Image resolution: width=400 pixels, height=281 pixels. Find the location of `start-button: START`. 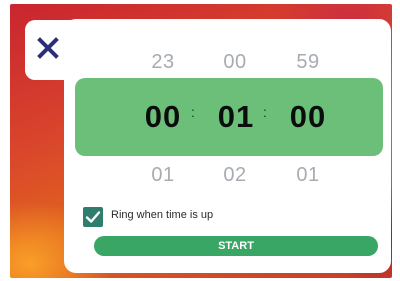

start-button: START is located at coordinates (236, 246).